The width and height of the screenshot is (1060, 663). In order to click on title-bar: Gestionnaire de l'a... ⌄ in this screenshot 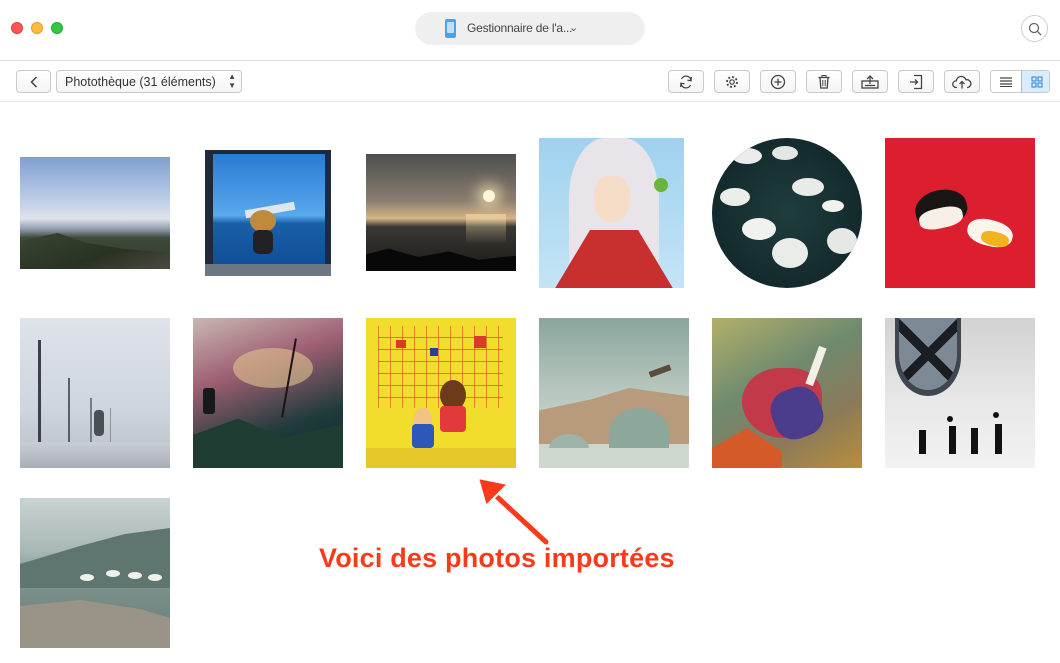, I will do `click(530, 29)`.